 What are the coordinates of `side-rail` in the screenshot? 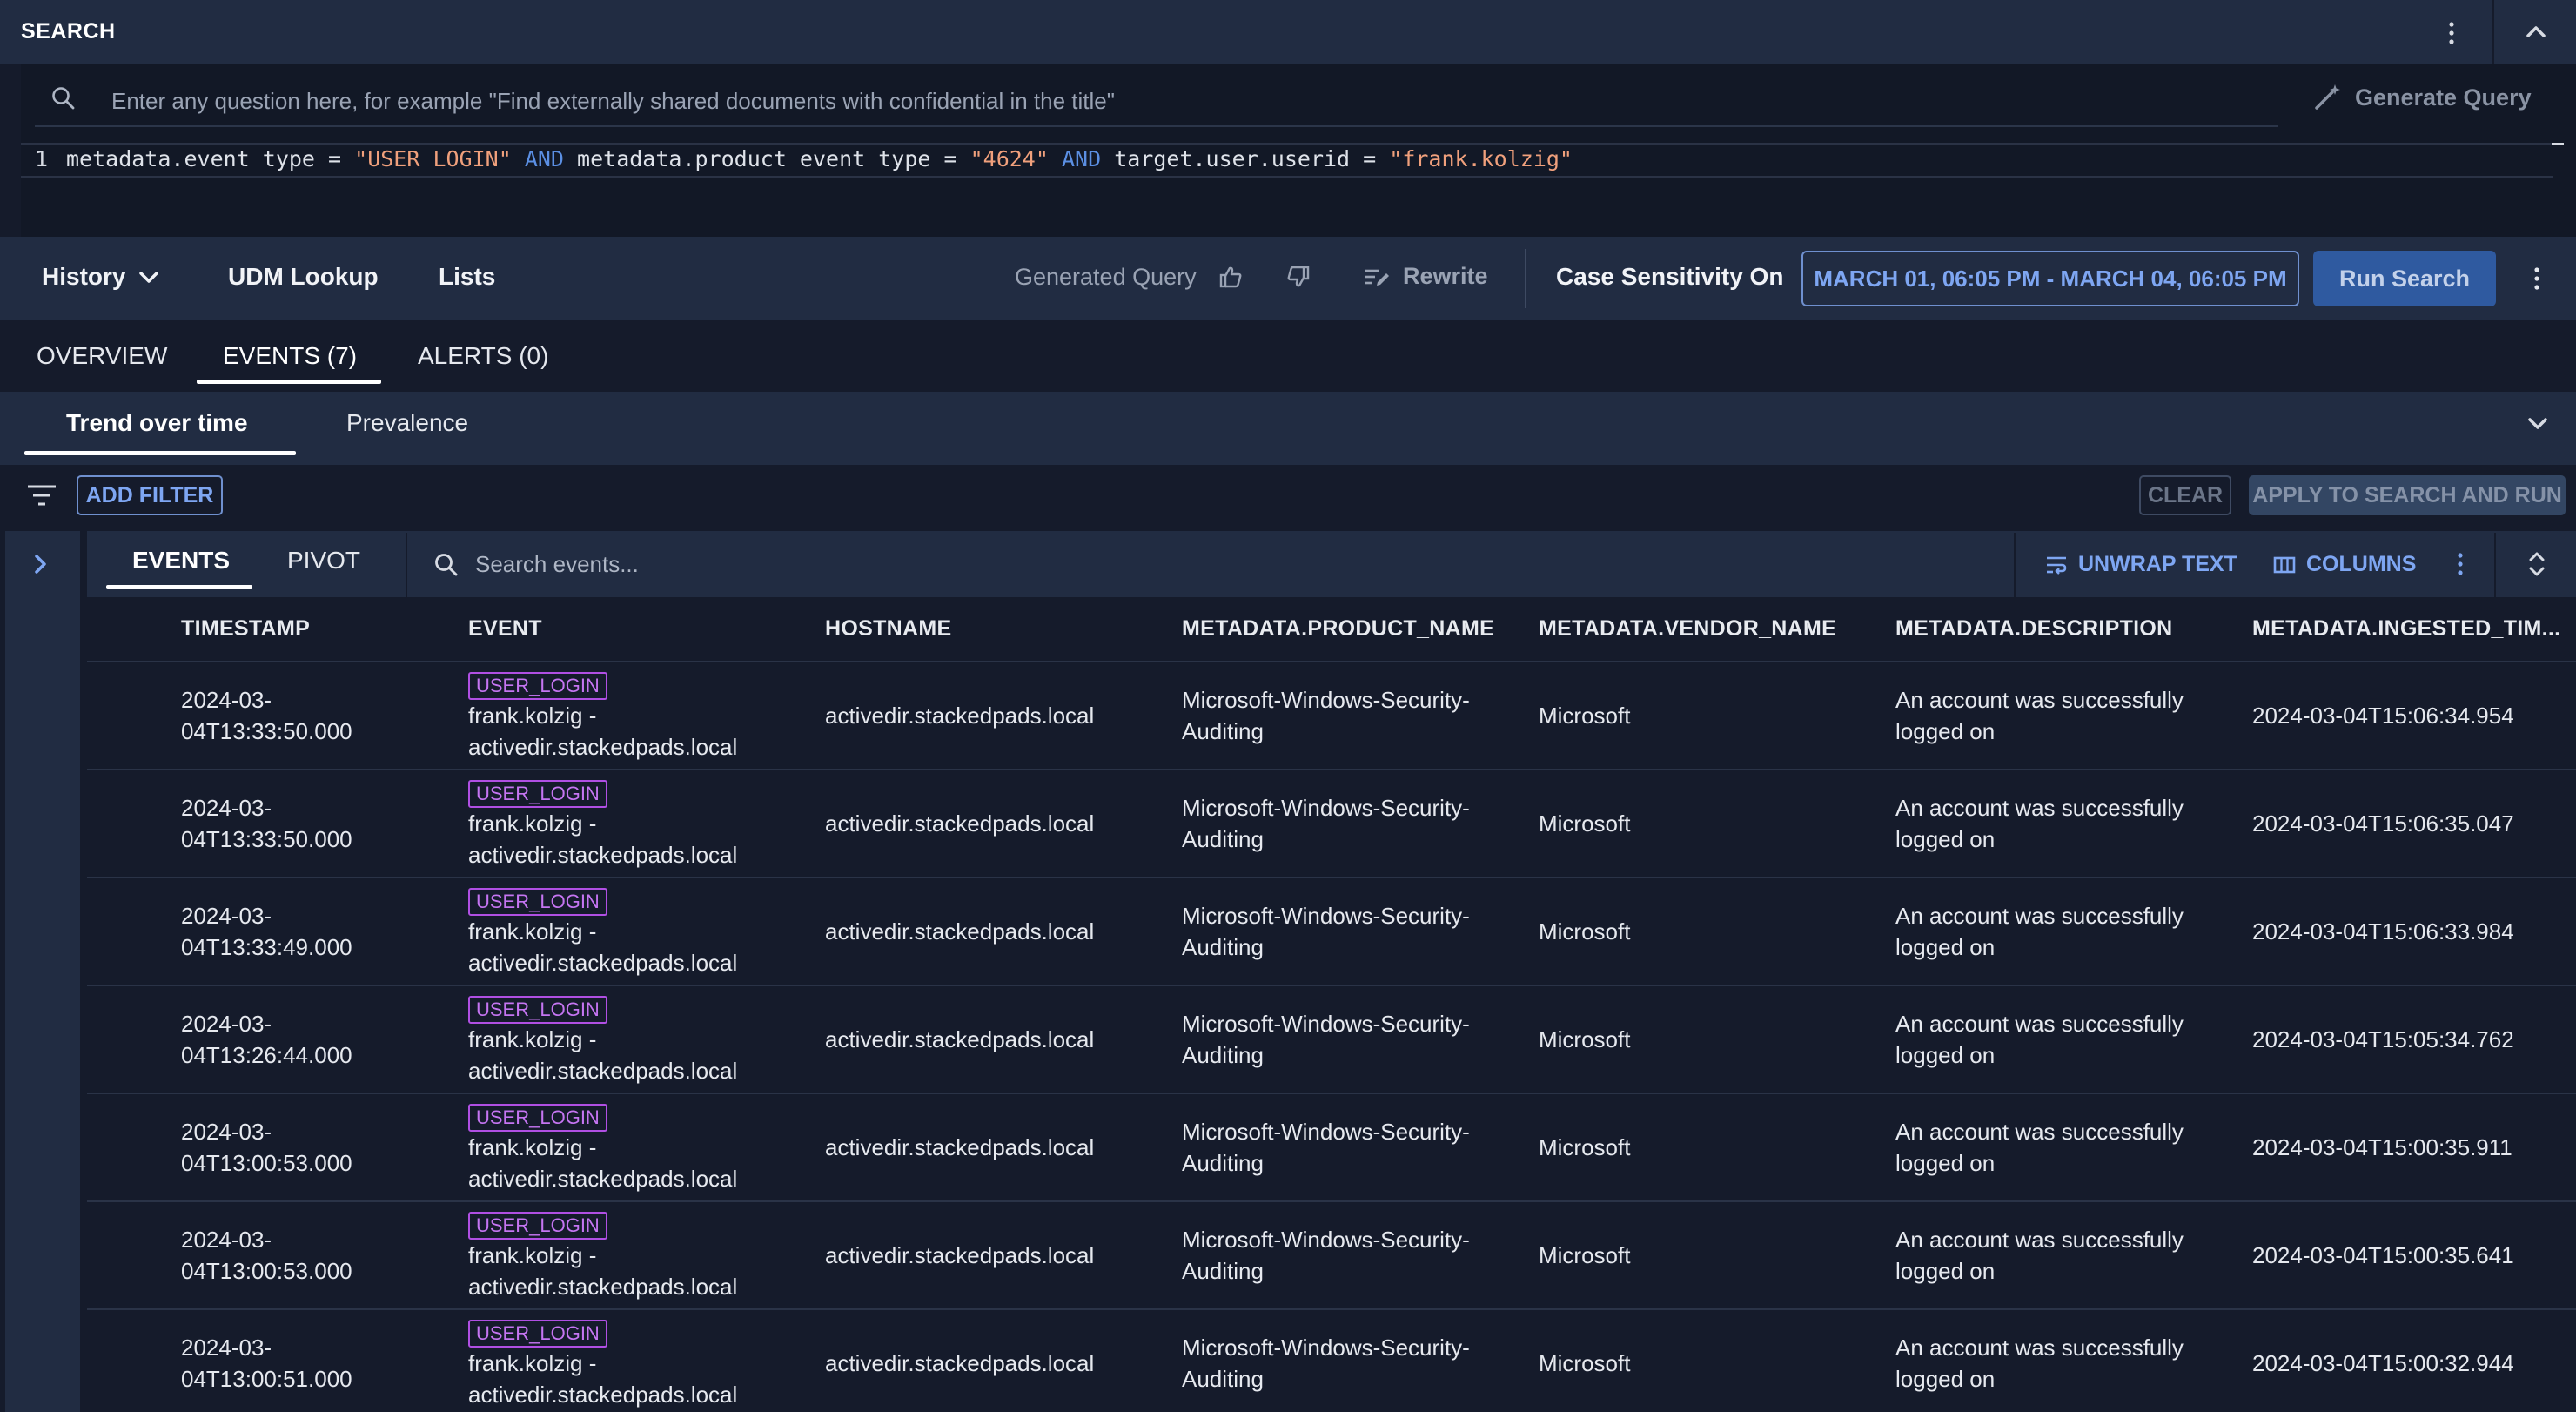 It's located at (43, 971).